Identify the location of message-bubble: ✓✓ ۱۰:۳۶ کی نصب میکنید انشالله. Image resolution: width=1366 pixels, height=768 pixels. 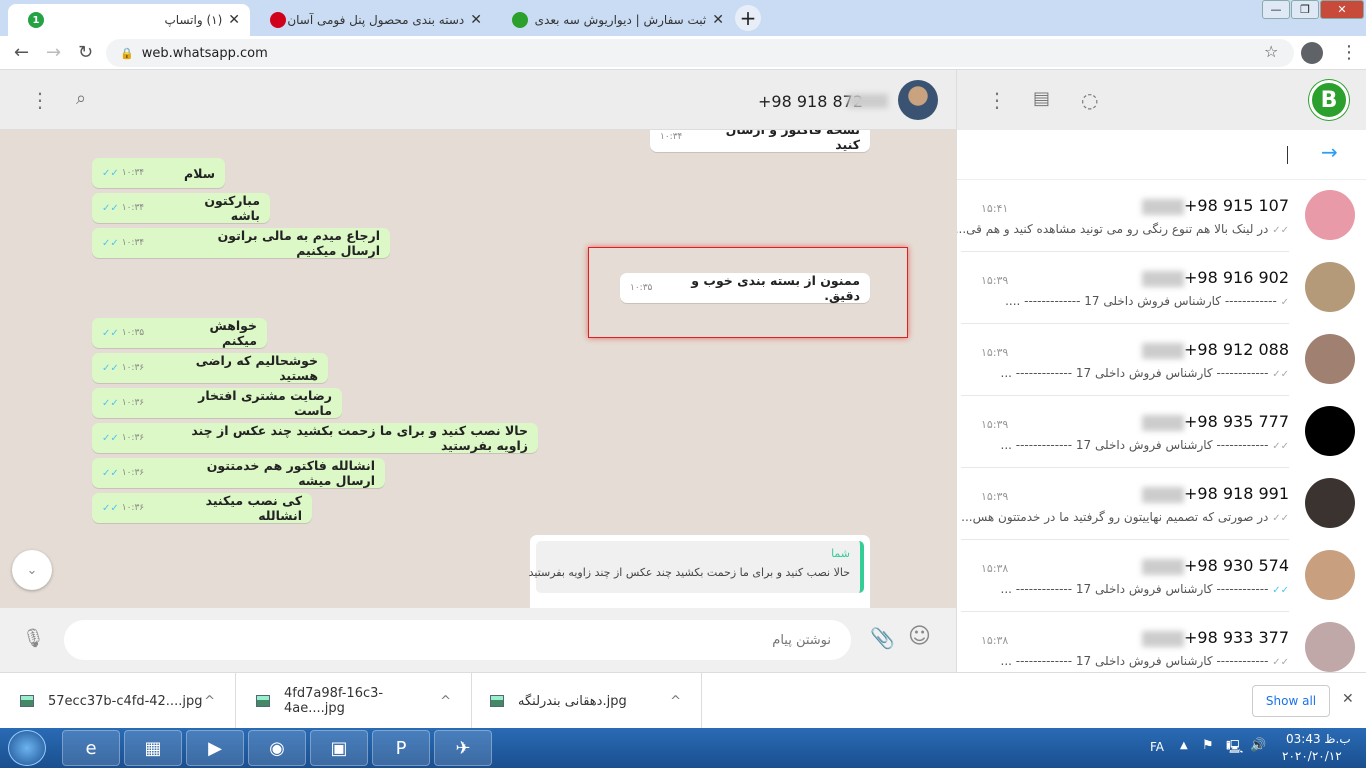
(202, 508).